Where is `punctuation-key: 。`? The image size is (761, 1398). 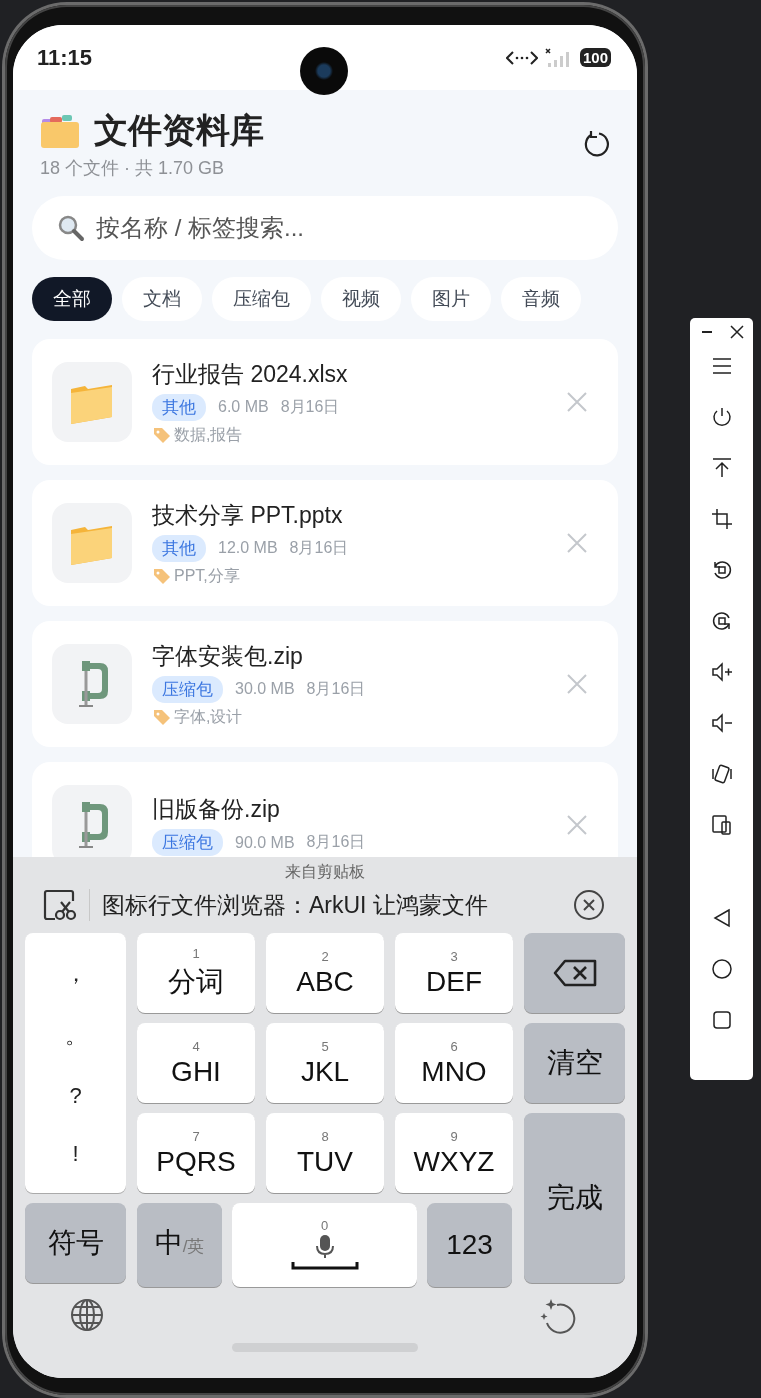 punctuation-key: 。 is located at coordinates (75, 1036).